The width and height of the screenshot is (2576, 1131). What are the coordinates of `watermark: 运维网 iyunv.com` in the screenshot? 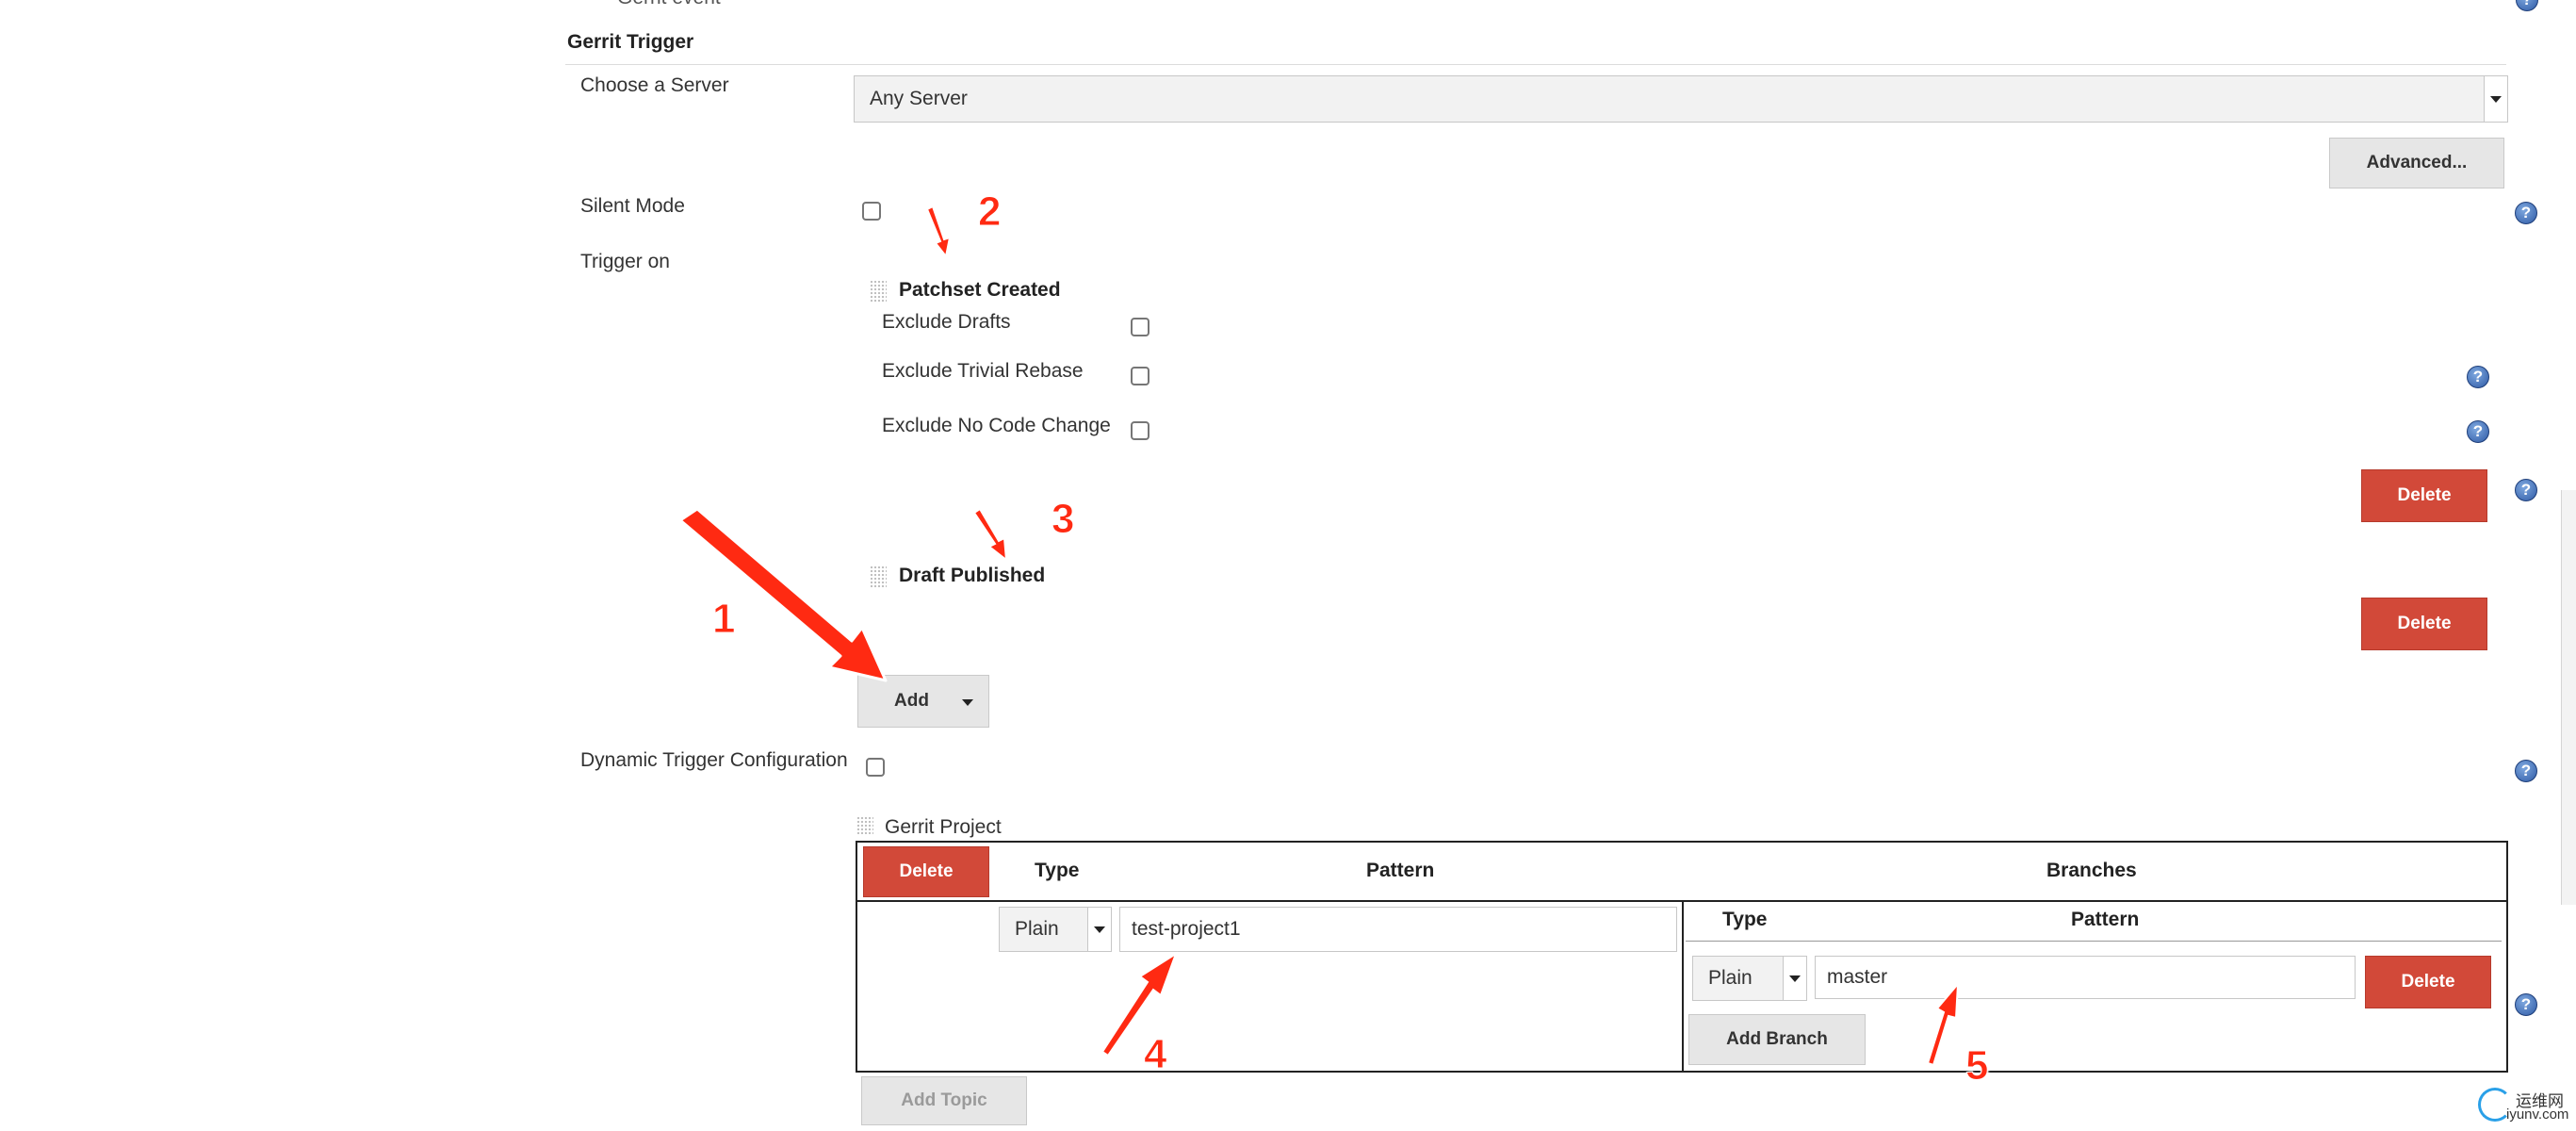 It's located at (2525, 1106).